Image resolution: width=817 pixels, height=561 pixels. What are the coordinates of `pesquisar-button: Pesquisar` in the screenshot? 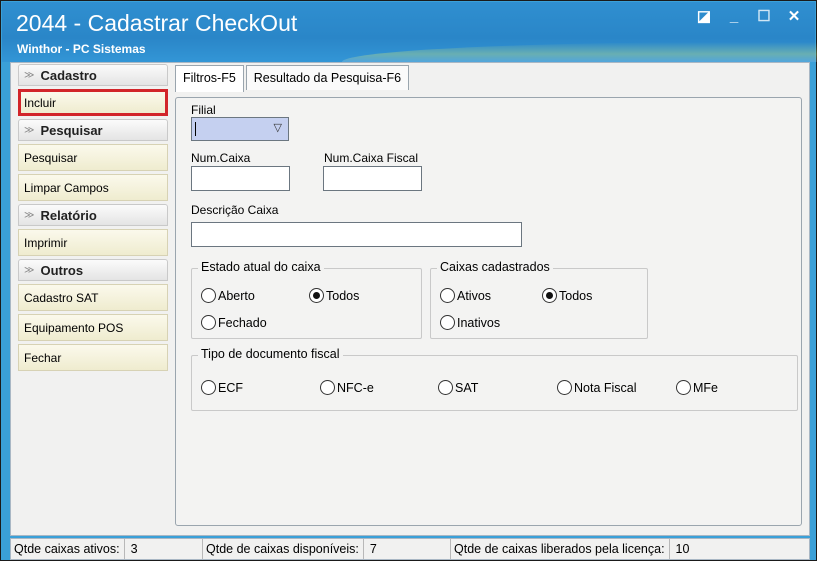 It's located at (93, 157).